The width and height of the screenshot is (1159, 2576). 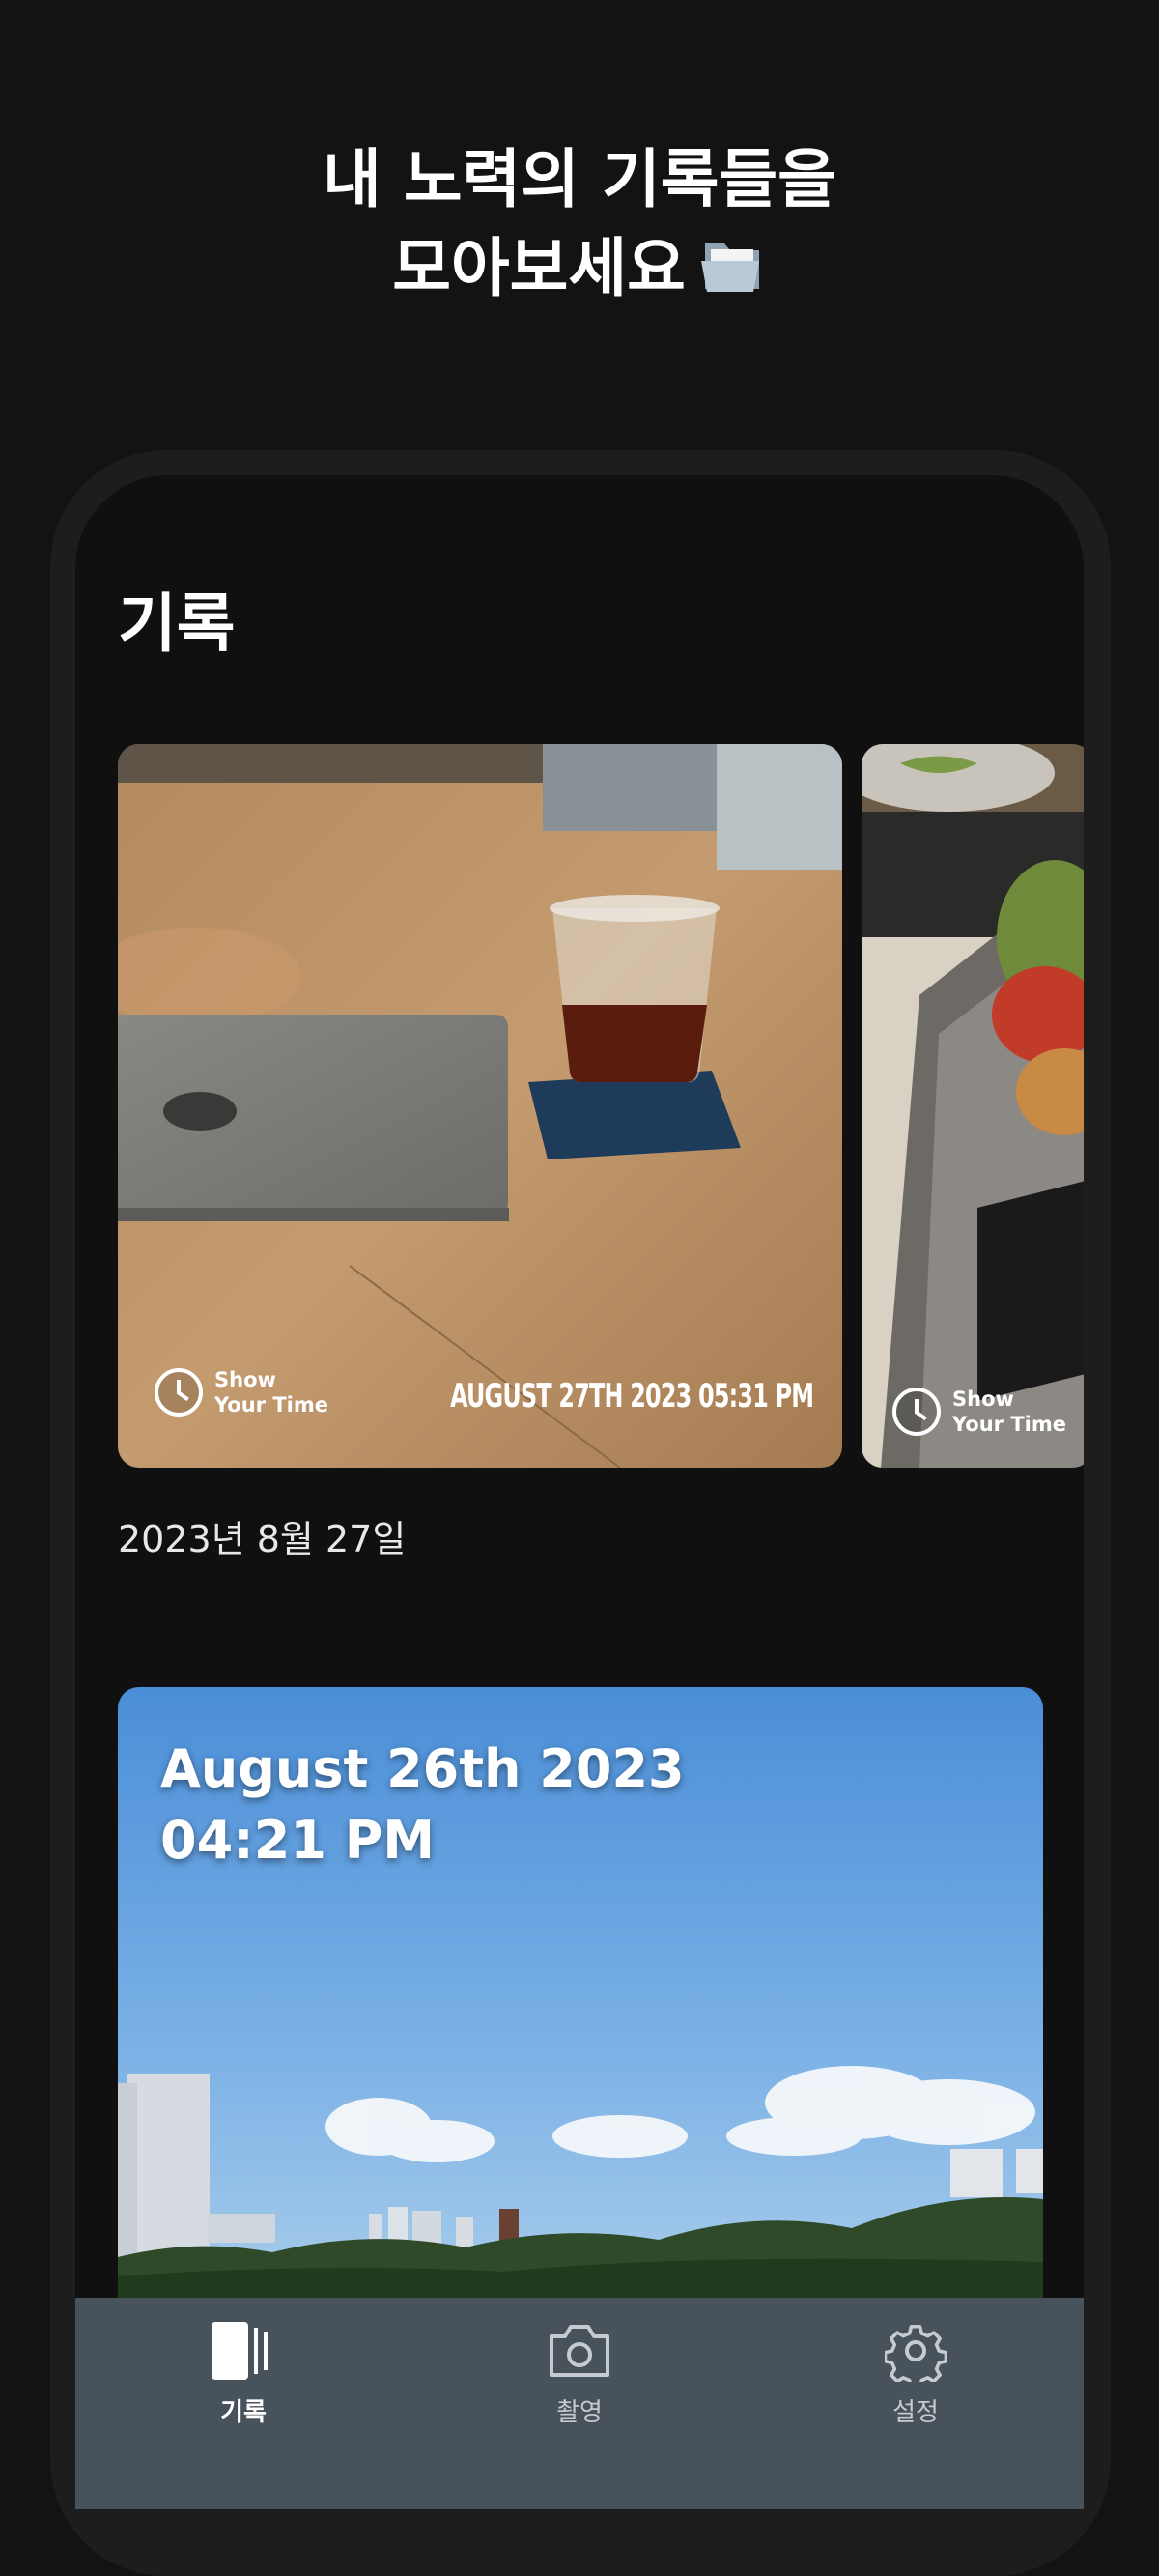 I want to click on record-card-photo-food: Show Your Time, so click(x=973, y=1106).